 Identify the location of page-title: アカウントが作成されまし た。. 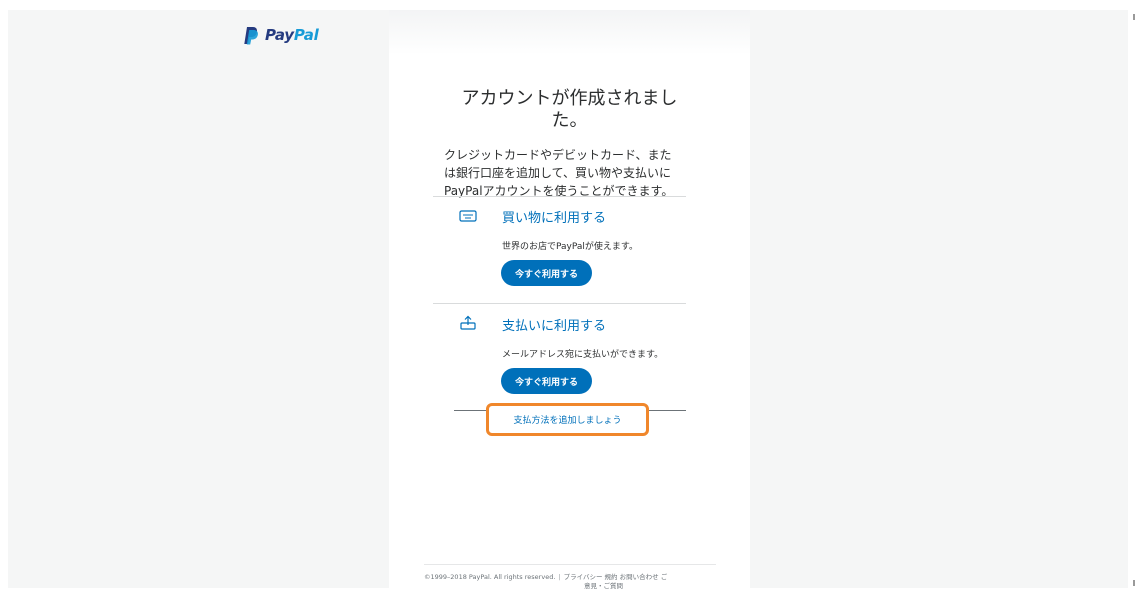
(569, 110).